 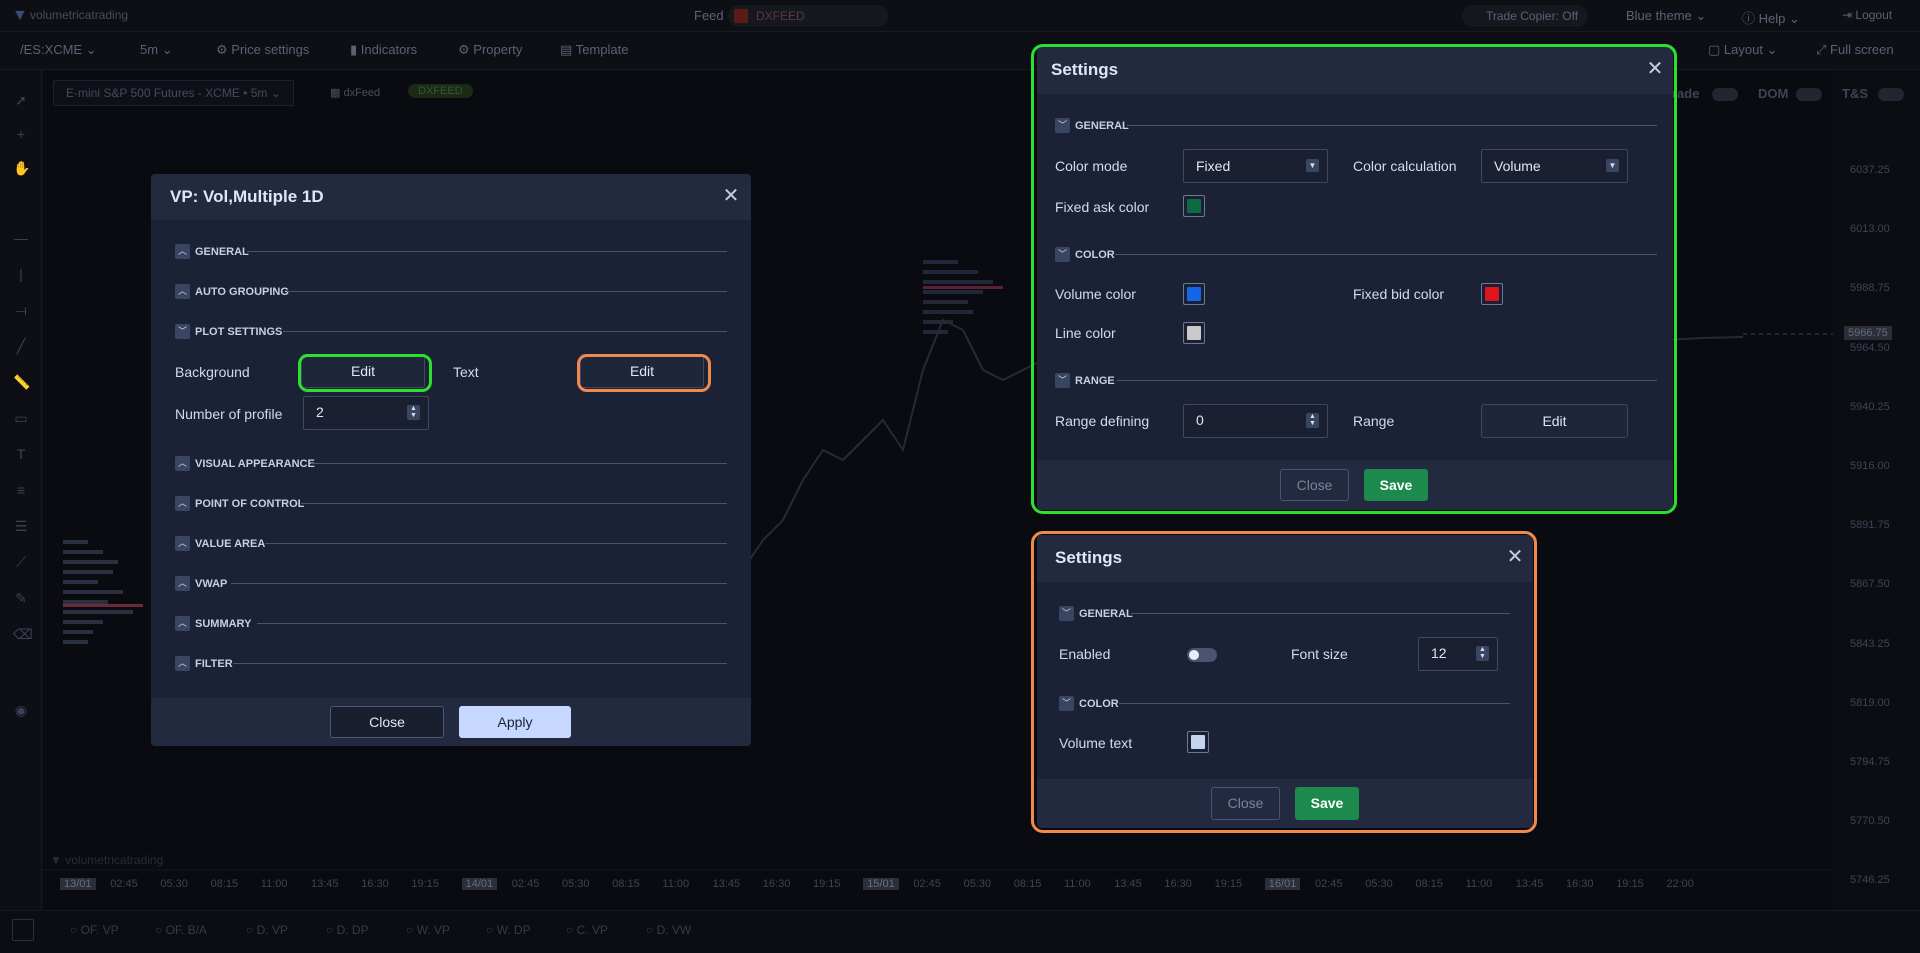 What do you see at coordinates (1867, 15) in the screenshot?
I see `logout-button: ⇥ Logout` at bounding box center [1867, 15].